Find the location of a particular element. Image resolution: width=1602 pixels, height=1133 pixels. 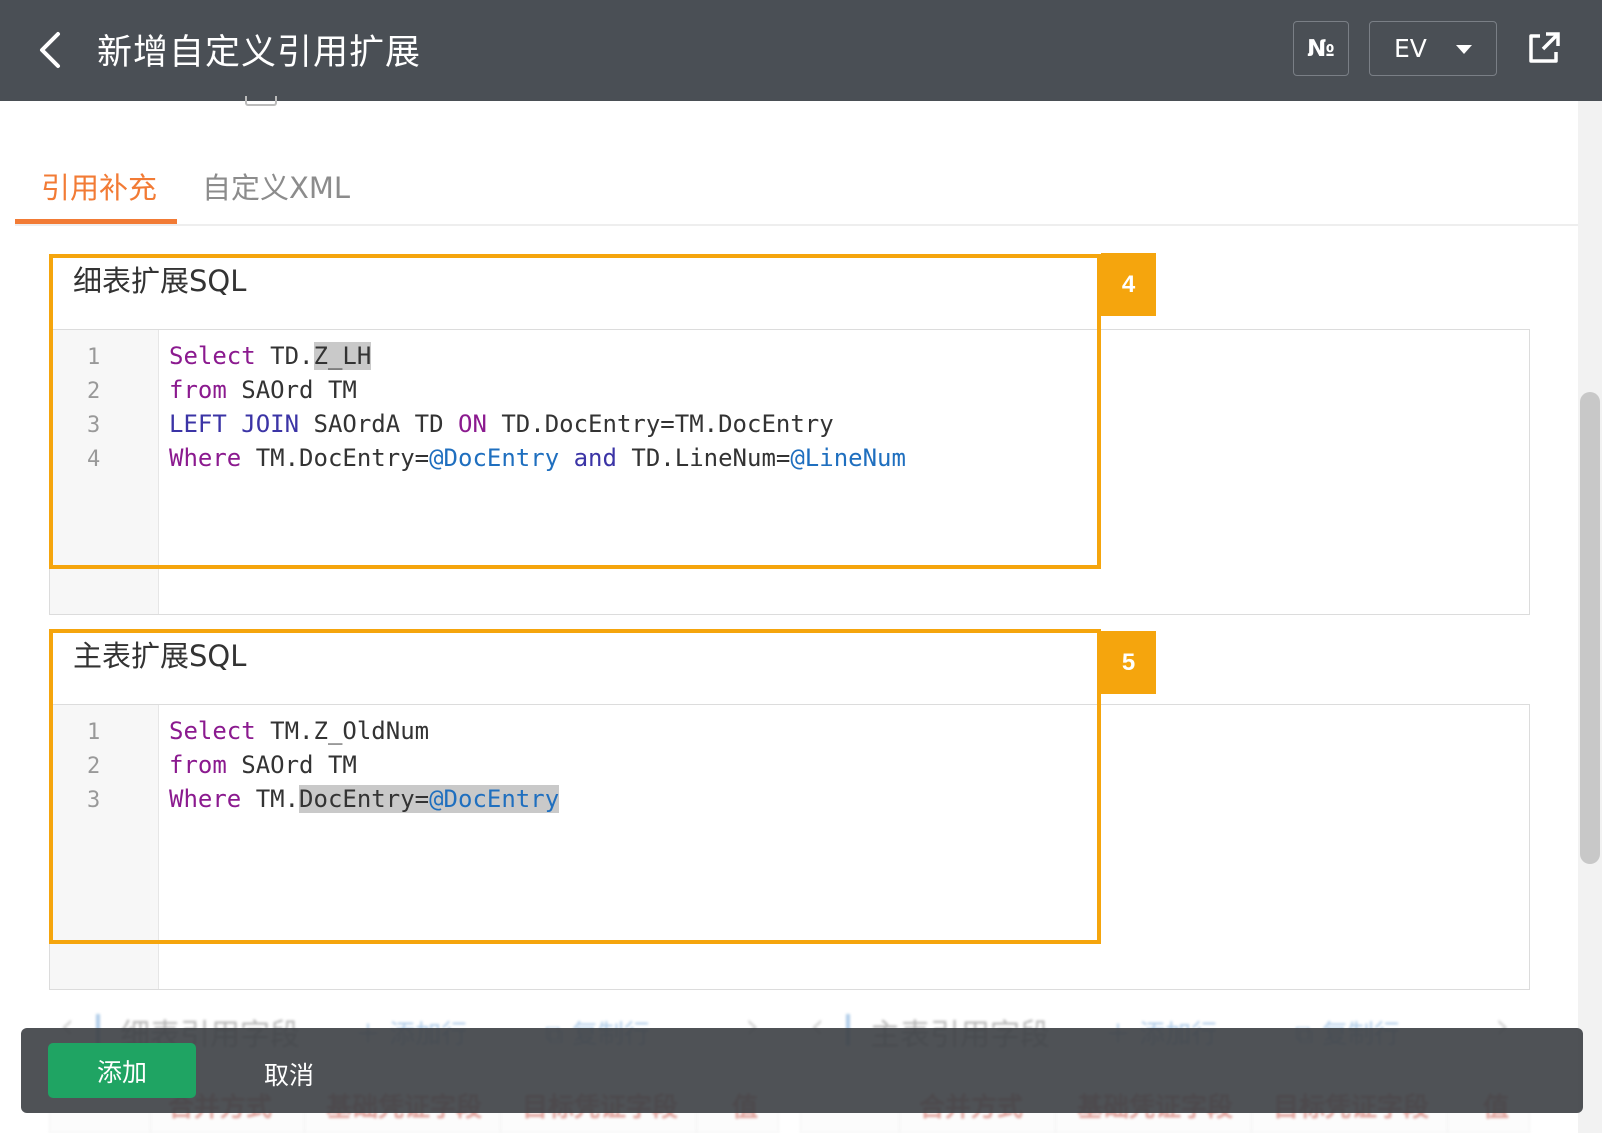

code-token: = is located at coordinates (422, 799).